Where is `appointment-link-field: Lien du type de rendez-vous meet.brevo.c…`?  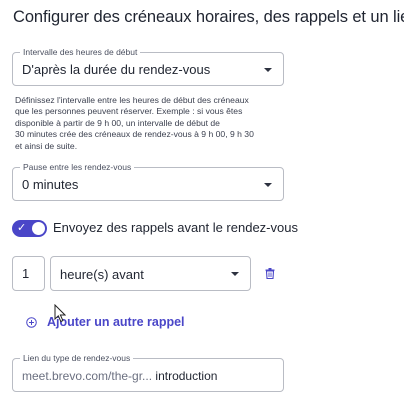
appointment-link-field: Lien du type de rendez-vous meet.brevo.c… is located at coordinates (148, 372).